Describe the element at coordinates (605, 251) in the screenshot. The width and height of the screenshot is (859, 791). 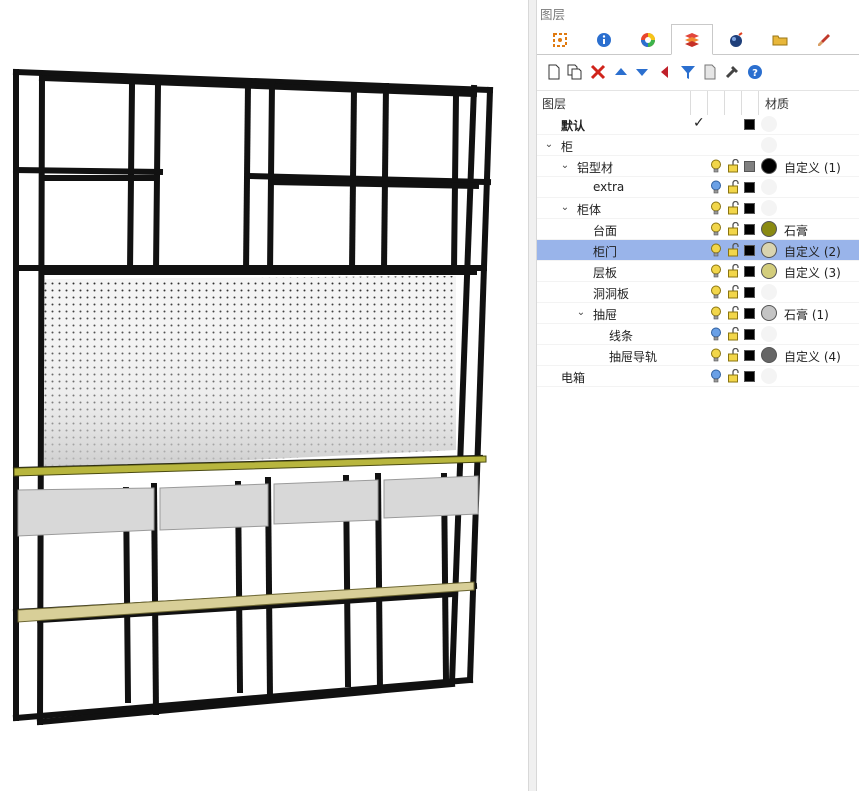
I see `layer-name: 柜门` at that location.